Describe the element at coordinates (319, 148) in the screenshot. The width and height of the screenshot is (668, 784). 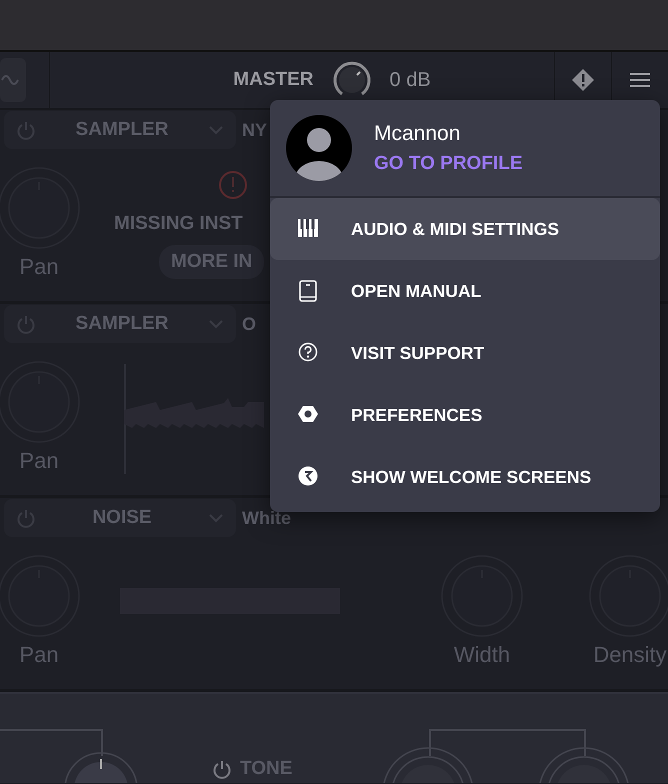
I see `avatar` at that location.